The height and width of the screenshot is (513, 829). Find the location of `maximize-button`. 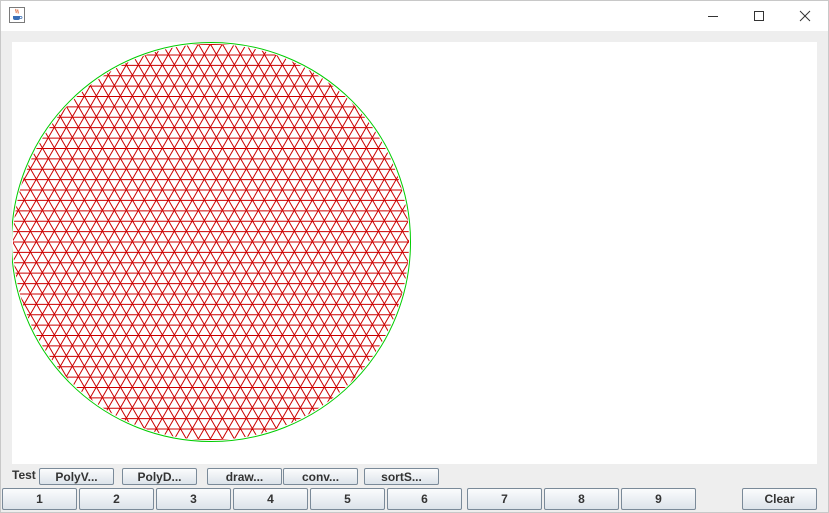

maximize-button is located at coordinates (759, 16).